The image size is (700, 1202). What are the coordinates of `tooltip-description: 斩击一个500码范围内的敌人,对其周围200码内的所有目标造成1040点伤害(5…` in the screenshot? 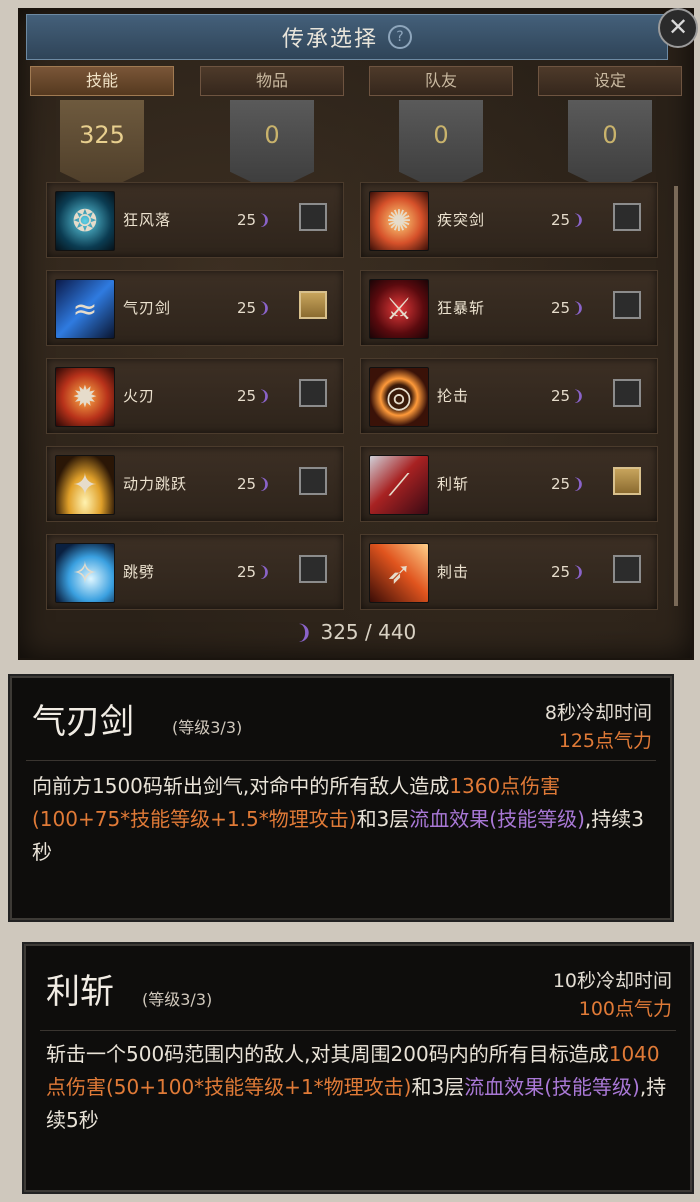 It's located at (356, 1087).